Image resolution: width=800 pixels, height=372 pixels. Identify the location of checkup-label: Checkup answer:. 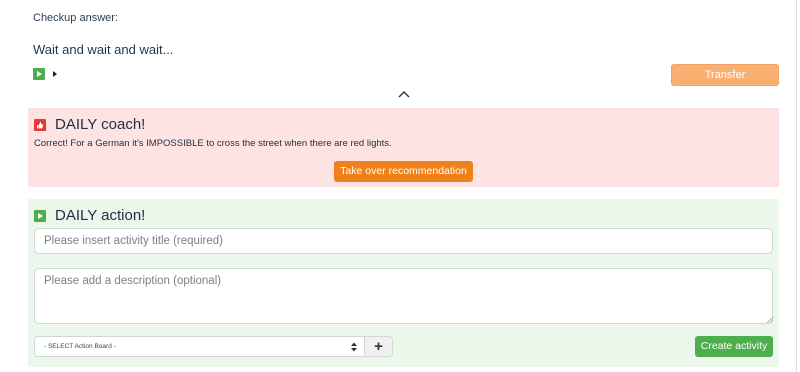
(75, 18).